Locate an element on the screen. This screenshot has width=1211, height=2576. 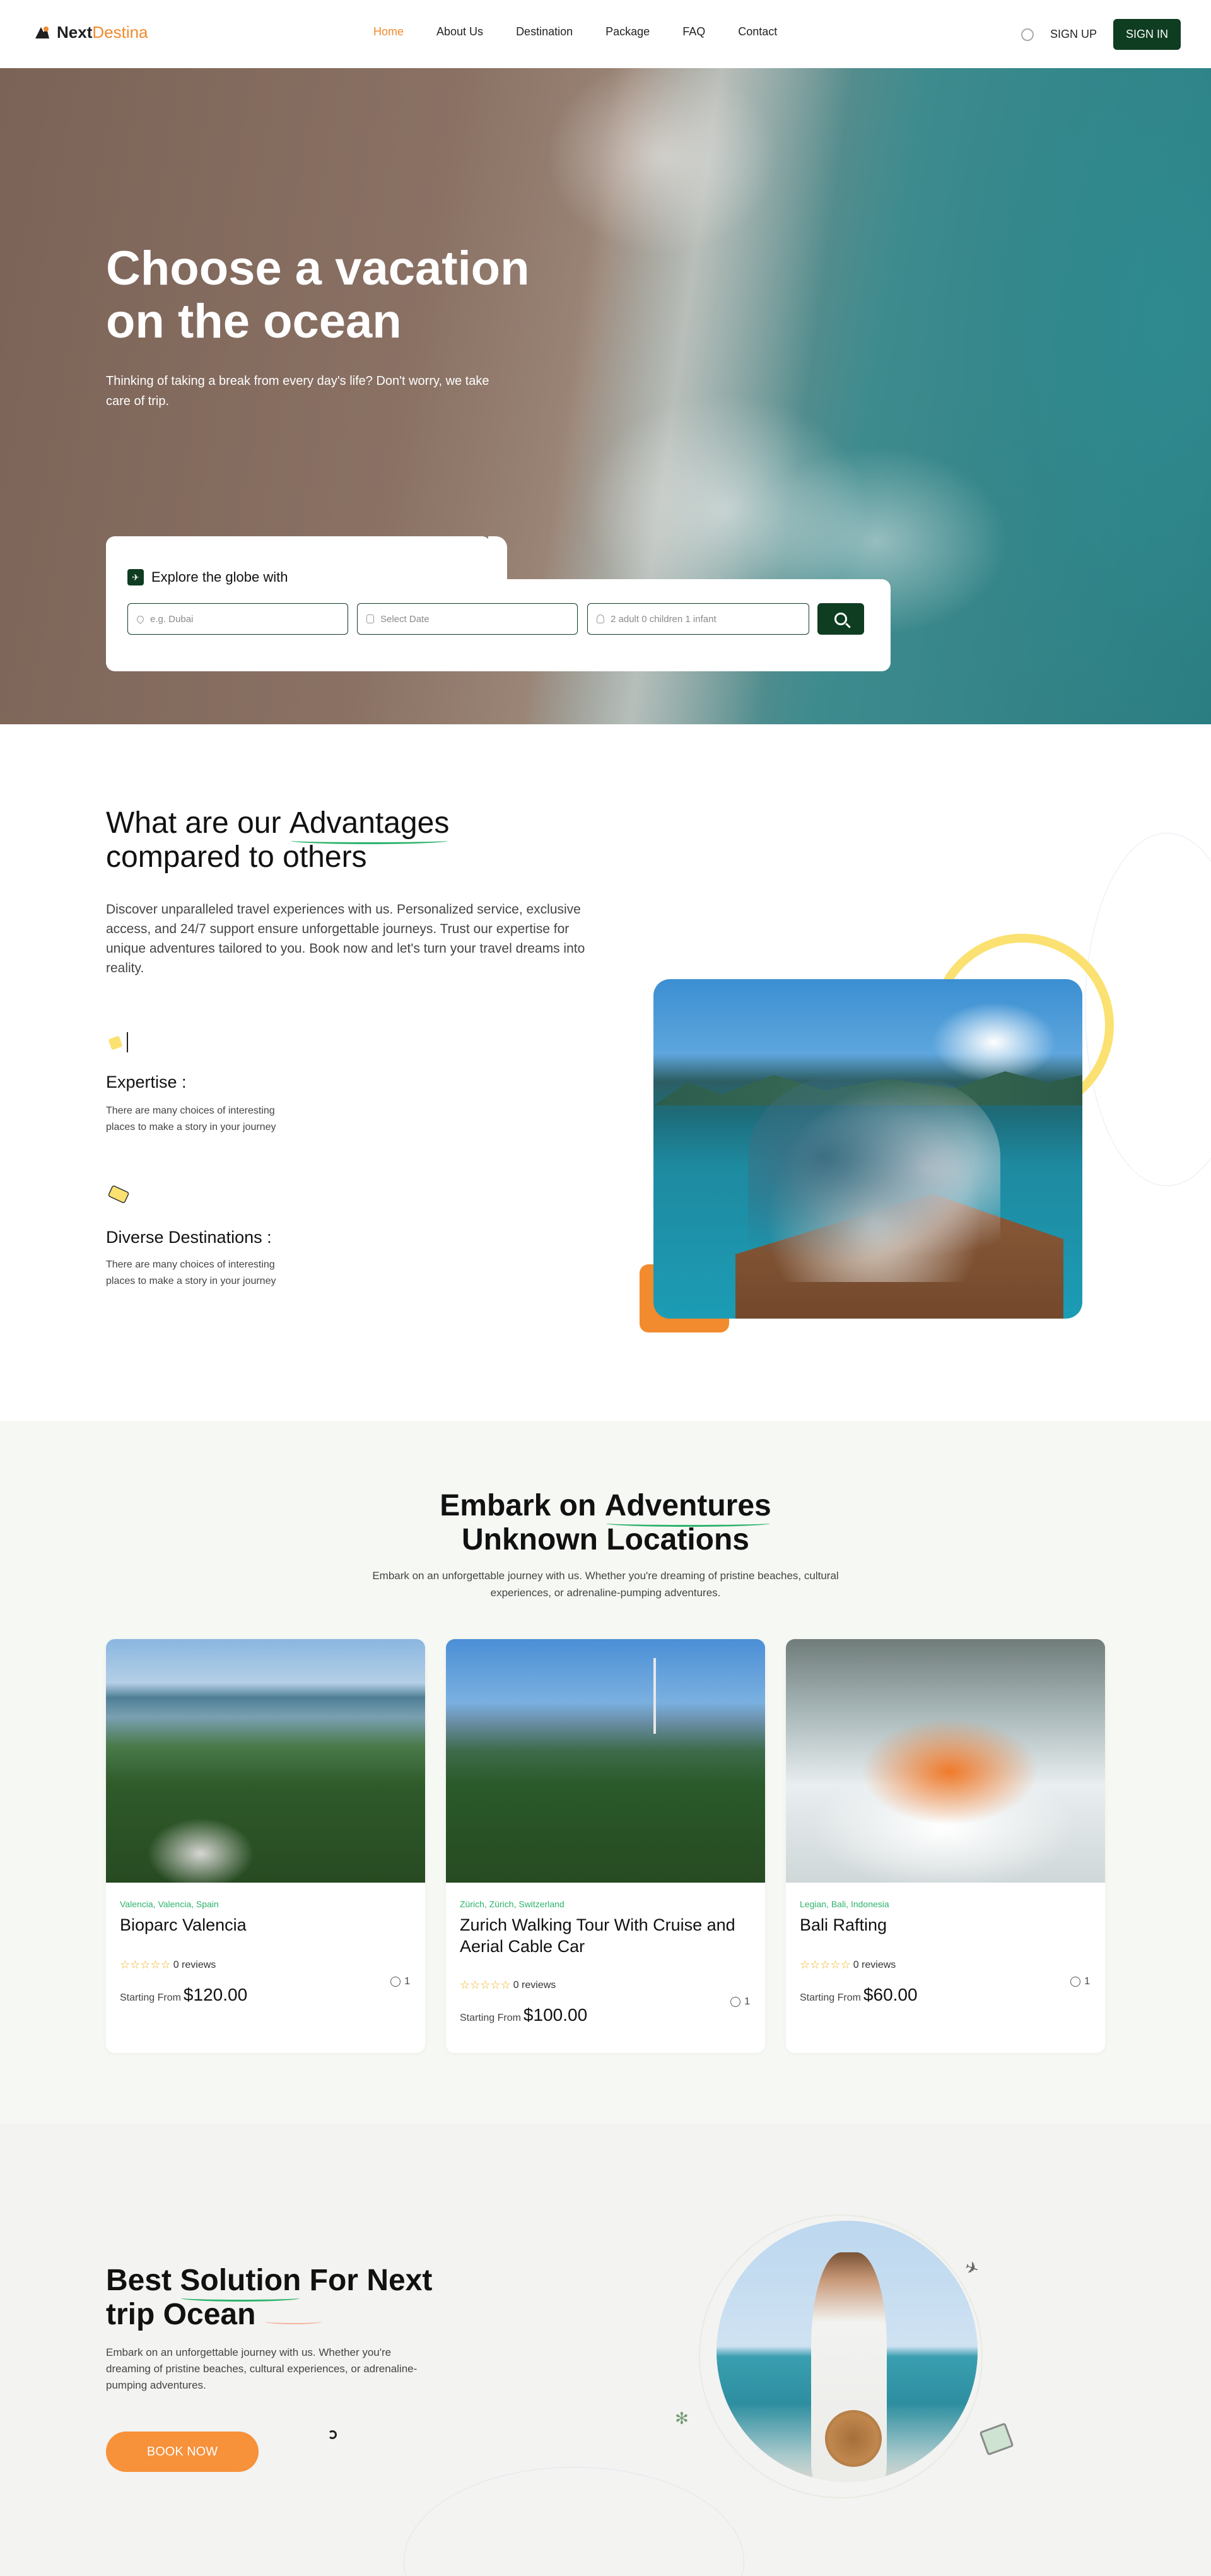
sign-up-button: SIGN UP is located at coordinates (1073, 34).